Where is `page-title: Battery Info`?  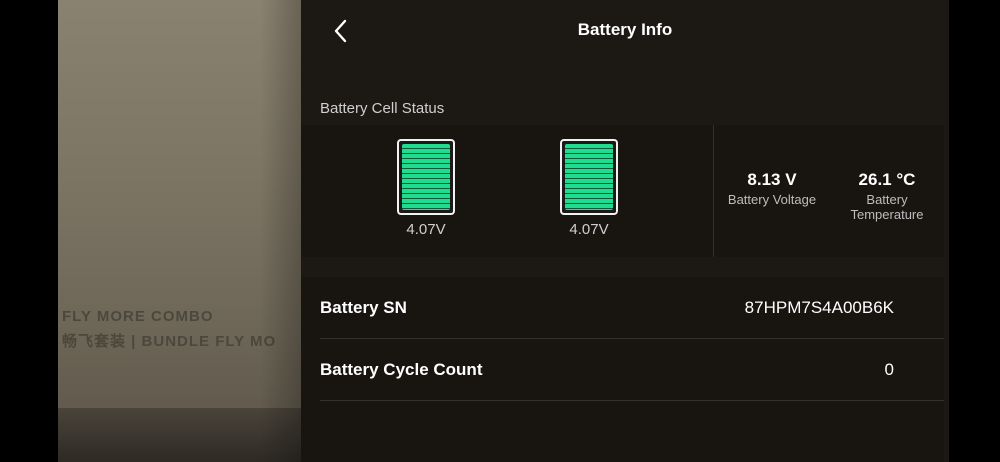 page-title: Battery Info is located at coordinates (625, 29).